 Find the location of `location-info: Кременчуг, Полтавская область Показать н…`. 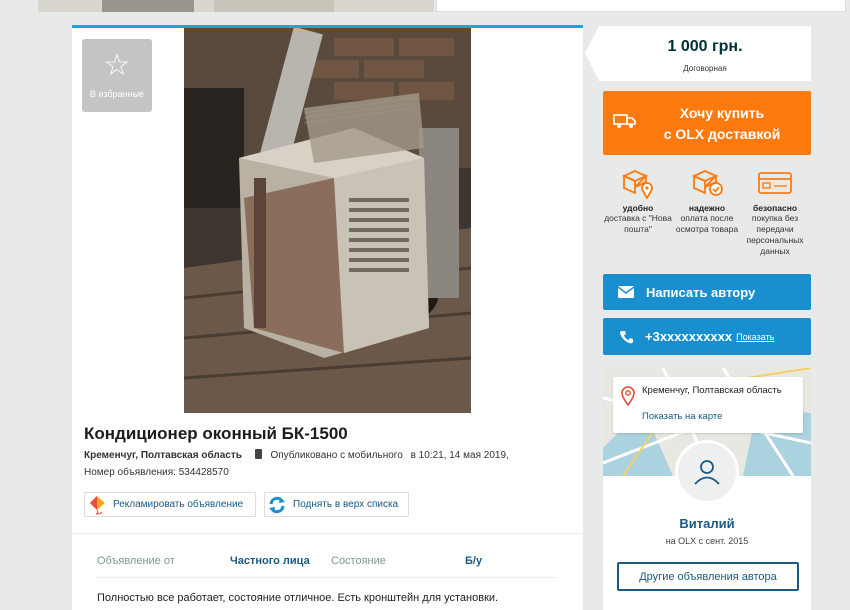

location-info: Кременчуг, Полтавская область Показать н… is located at coordinates (708, 405).